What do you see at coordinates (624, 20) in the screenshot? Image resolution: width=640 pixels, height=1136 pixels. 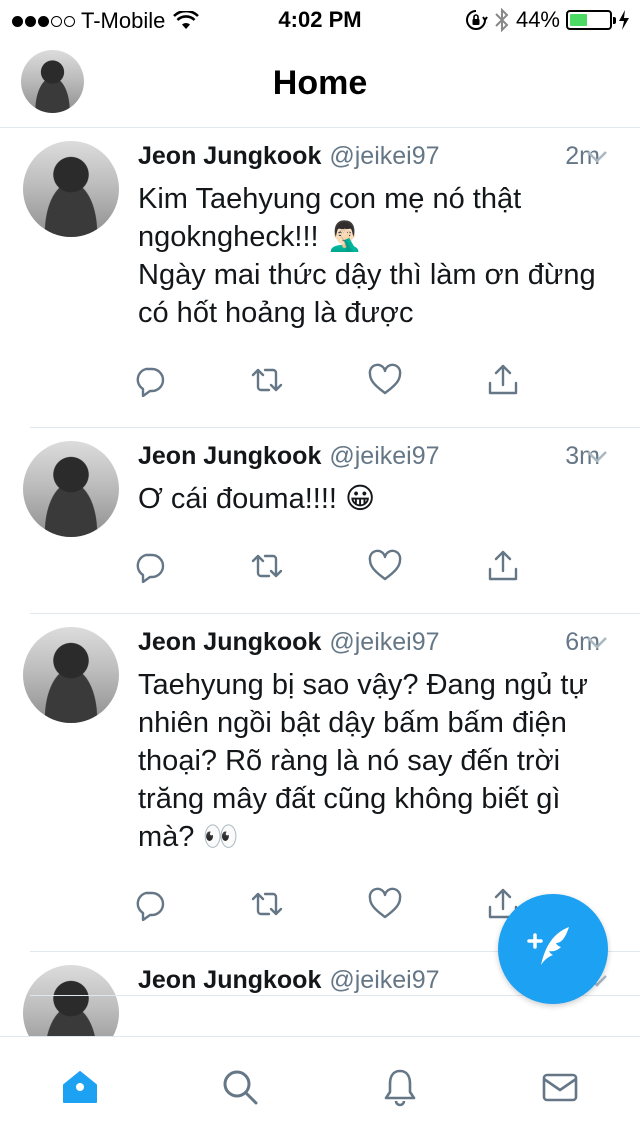 I see `charging-bolt-icon` at bounding box center [624, 20].